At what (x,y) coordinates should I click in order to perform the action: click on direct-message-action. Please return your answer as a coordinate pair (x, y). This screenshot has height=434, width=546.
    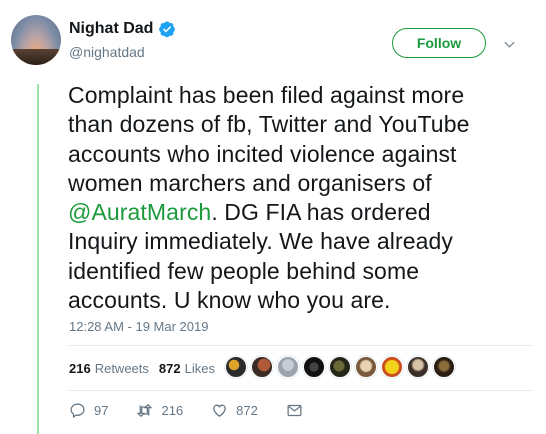
    Looking at the image, I should click on (298, 410).